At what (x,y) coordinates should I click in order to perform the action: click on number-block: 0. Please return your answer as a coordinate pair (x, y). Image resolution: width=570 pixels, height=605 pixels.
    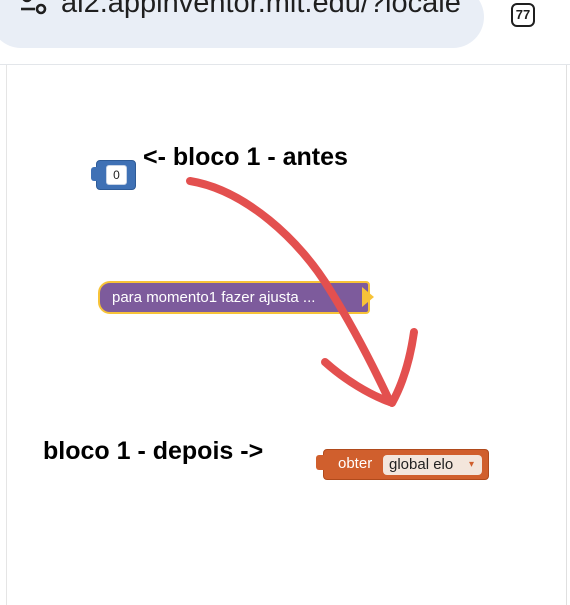
    Looking at the image, I should click on (113, 175).